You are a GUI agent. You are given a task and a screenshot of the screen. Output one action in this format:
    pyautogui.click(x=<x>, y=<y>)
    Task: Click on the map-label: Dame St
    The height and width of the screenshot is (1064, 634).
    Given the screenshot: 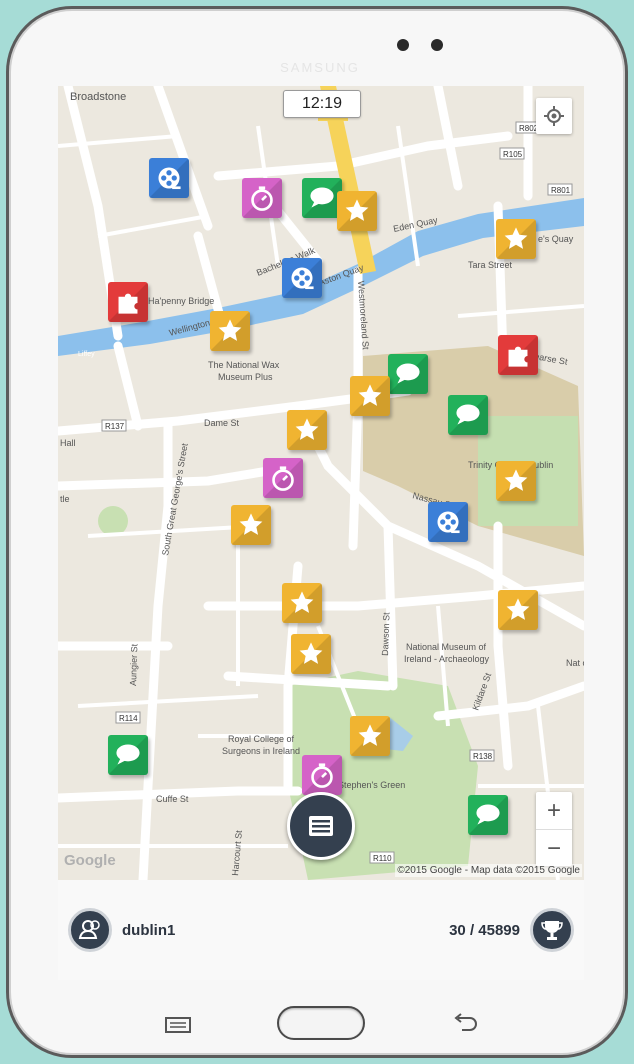 What is the action you would take?
    pyautogui.click(x=222, y=423)
    